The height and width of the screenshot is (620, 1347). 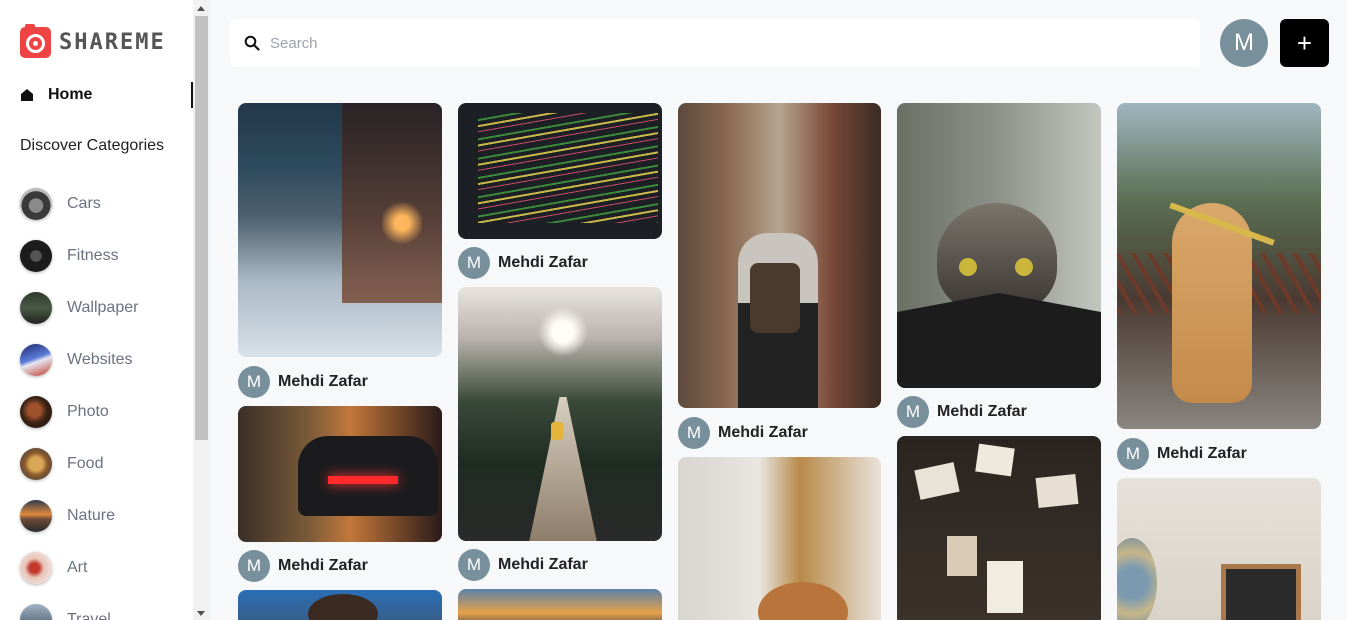 I want to click on sidebar-scrollbar, so click(x=201, y=310).